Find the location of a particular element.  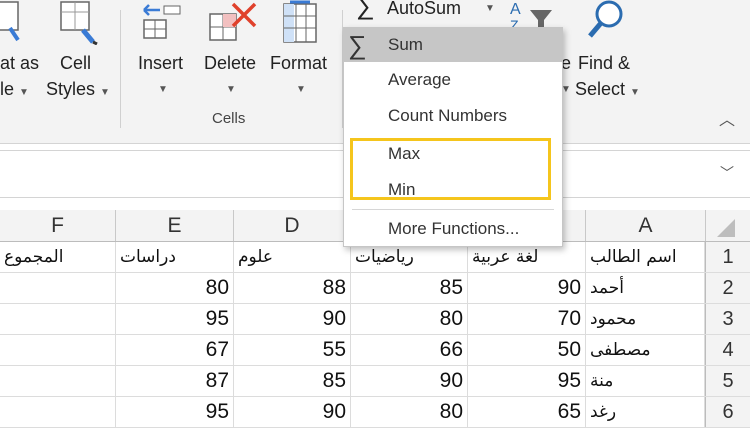

row-header: 3 is located at coordinates (727, 319).